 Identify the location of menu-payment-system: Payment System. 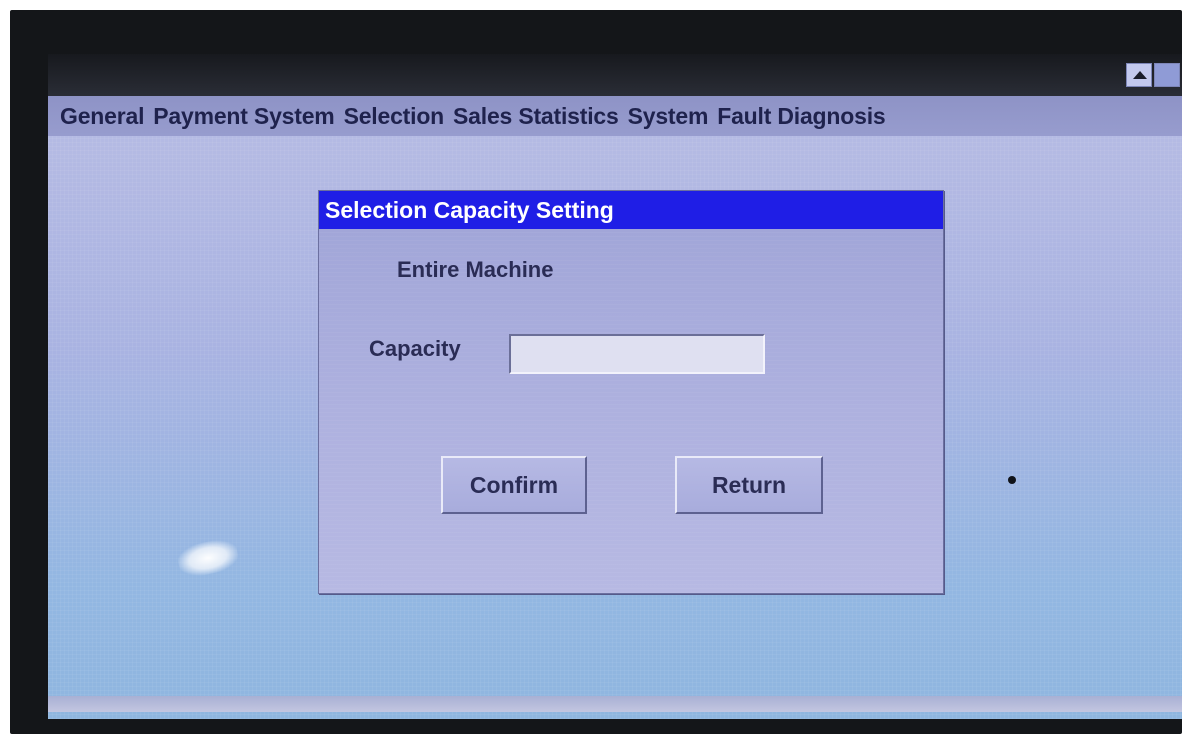
(243, 116).